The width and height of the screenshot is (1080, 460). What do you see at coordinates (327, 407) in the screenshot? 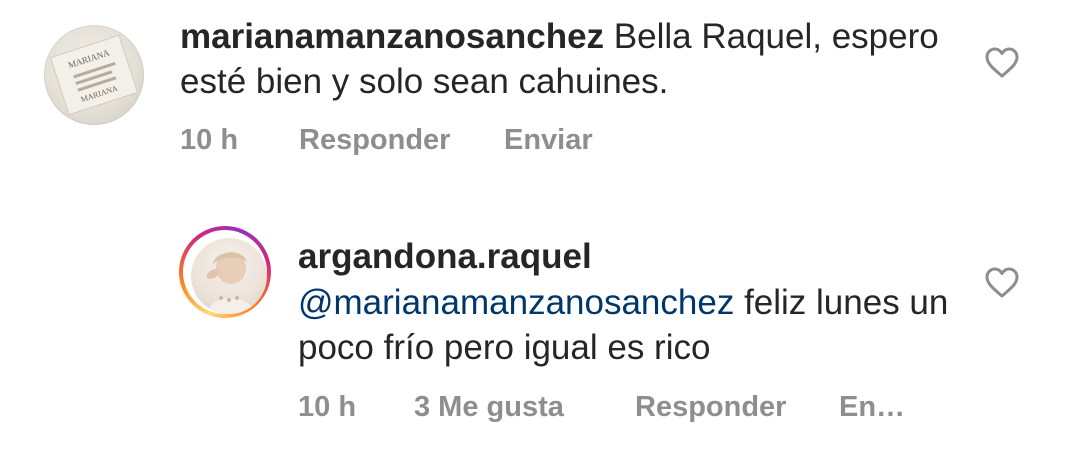
I see `reply-time: 10 h` at bounding box center [327, 407].